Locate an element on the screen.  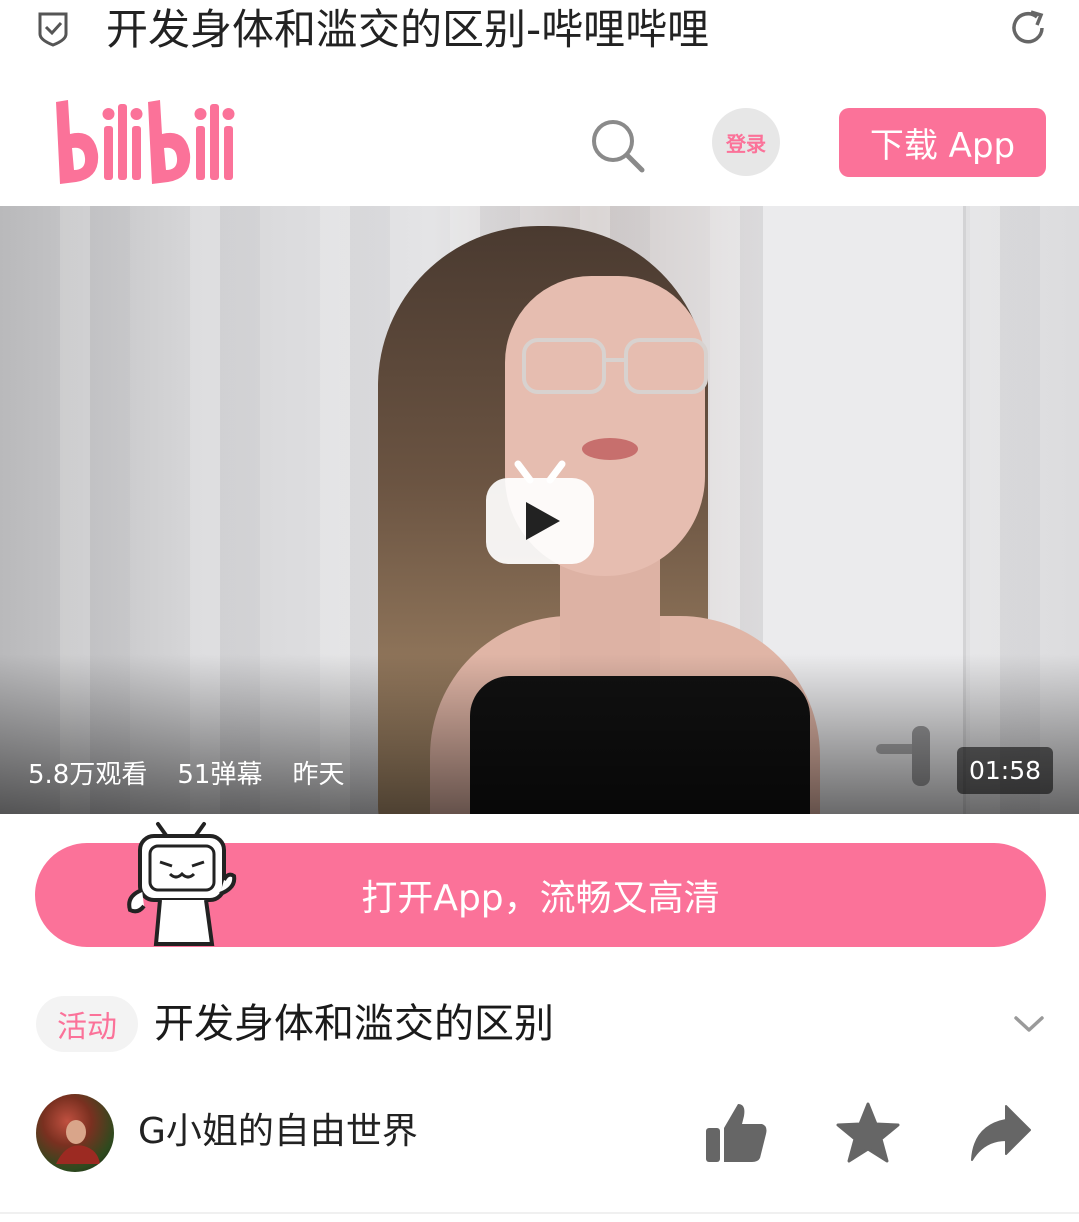
page-title: 开发身体和滥交的区别-哔哩哔哩 is located at coordinates (408, 29).